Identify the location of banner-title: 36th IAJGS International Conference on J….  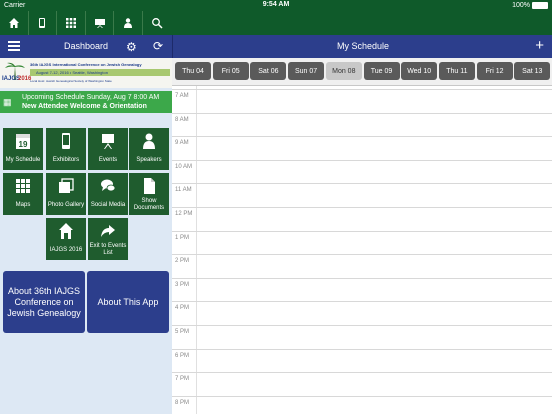
(86, 64).